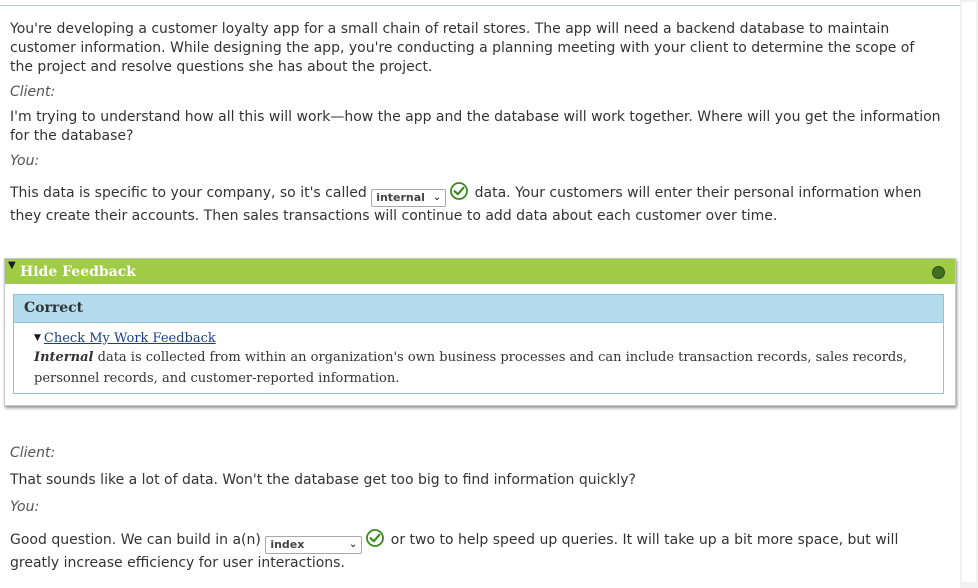 This screenshot has width=978, height=588. I want to click on select-value-2: index, so click(287, 544).